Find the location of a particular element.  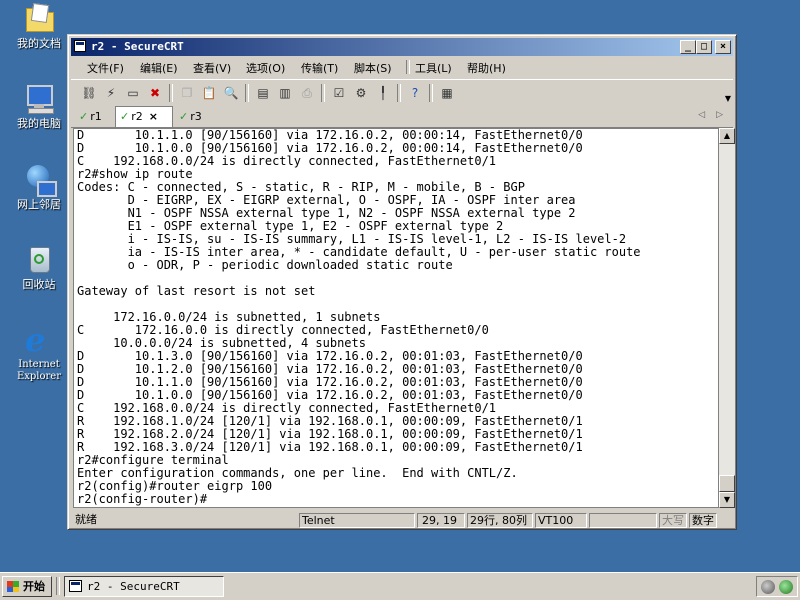

quick-connect-icon: ⚡ is located at coordinates (111, 93).